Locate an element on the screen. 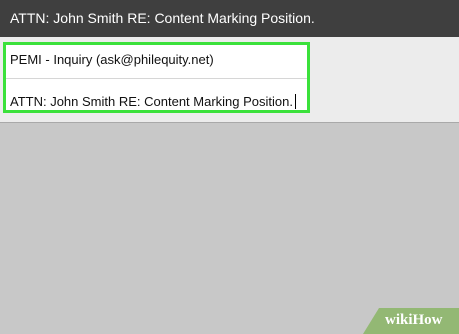 Image resolution: width=459 pixels, height=334 pixels. from-field-value: PEMI - Inquiry (ask@philequity.net) is located at coordinates (112, 59).